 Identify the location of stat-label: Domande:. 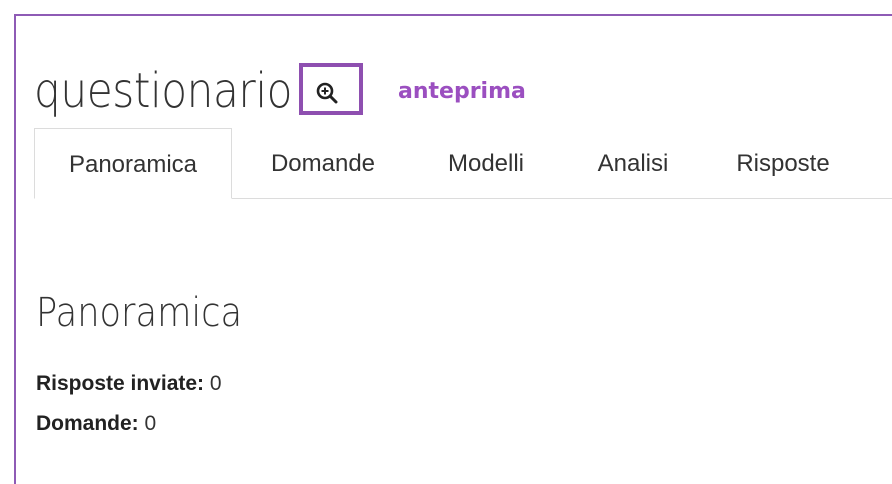
(87, 423).